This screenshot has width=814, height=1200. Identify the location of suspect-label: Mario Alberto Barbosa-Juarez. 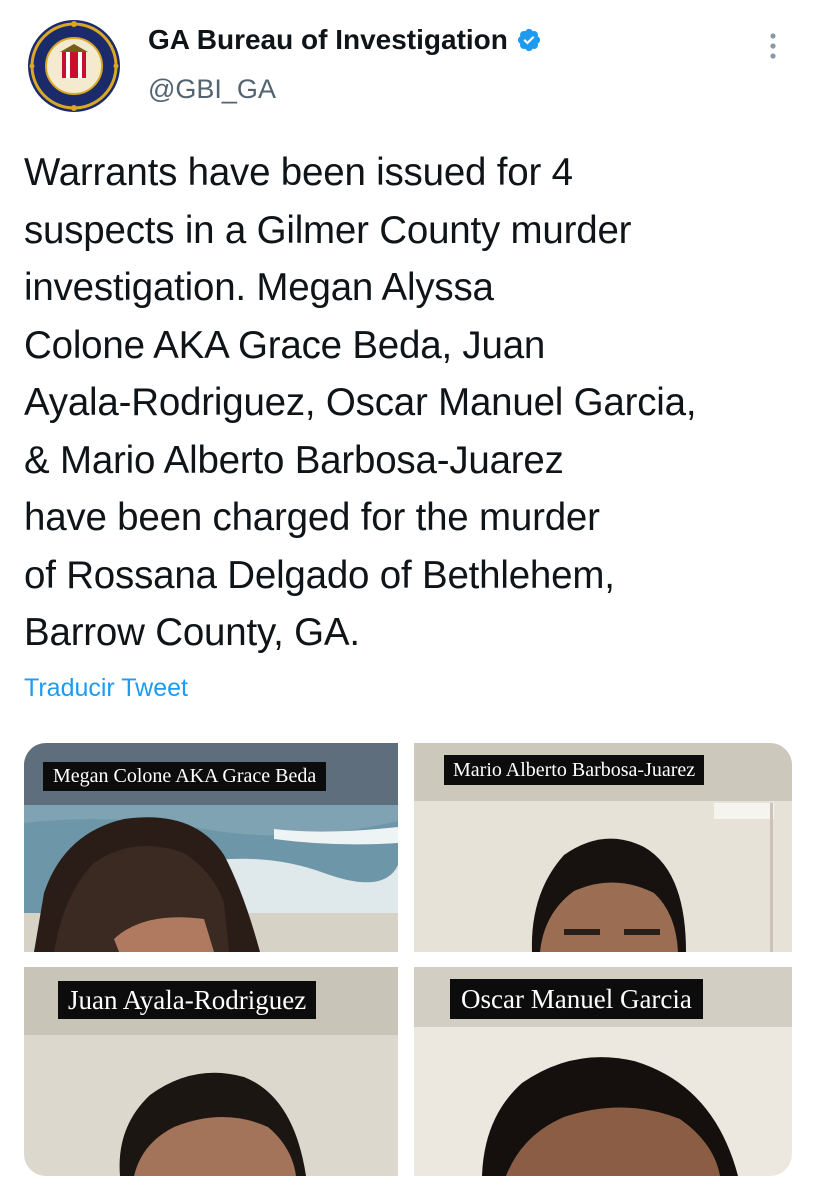
(574, 770).